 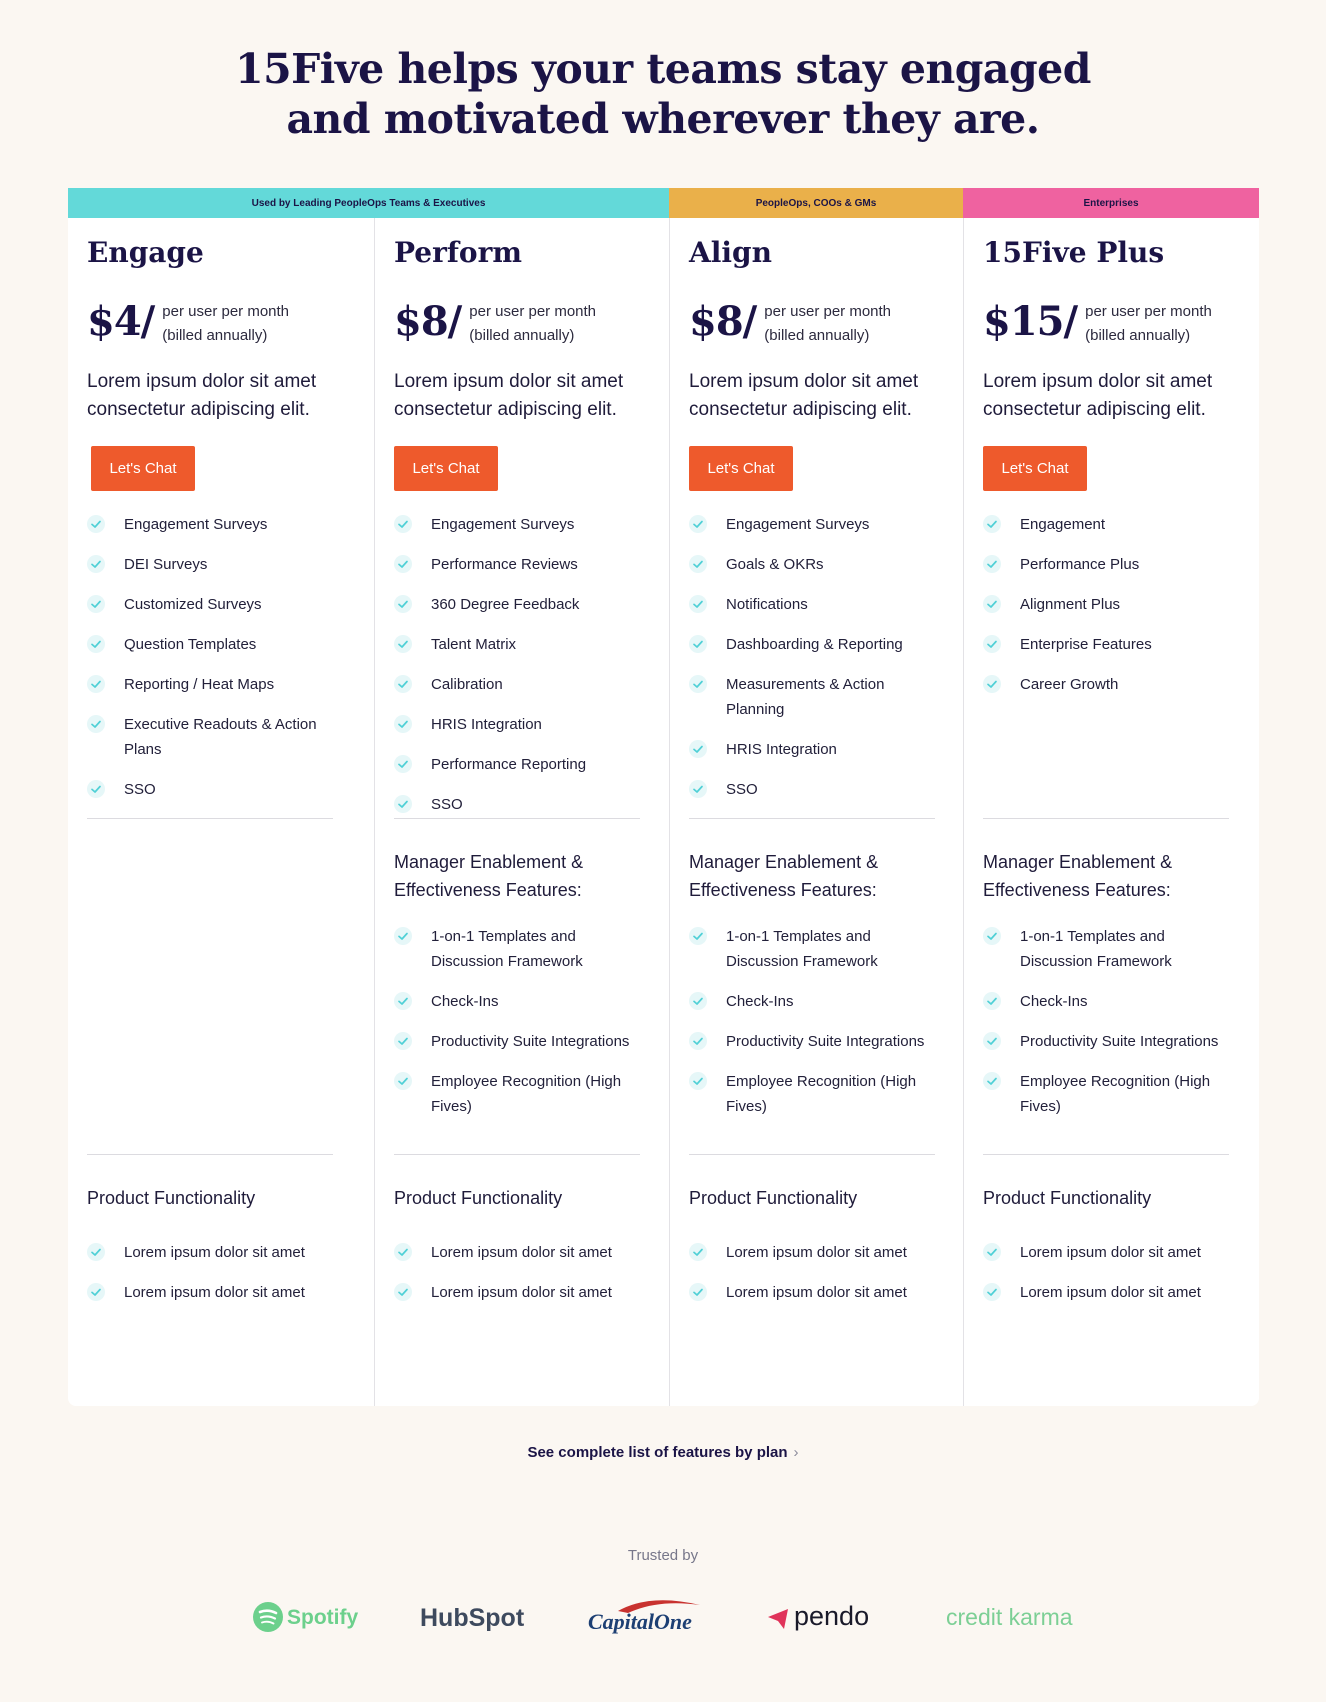 What do you see at coordinates (1054, 1001) in the screenshot?
I see `feature-label: Check-Ins` at bounding box center [1054, 1001].